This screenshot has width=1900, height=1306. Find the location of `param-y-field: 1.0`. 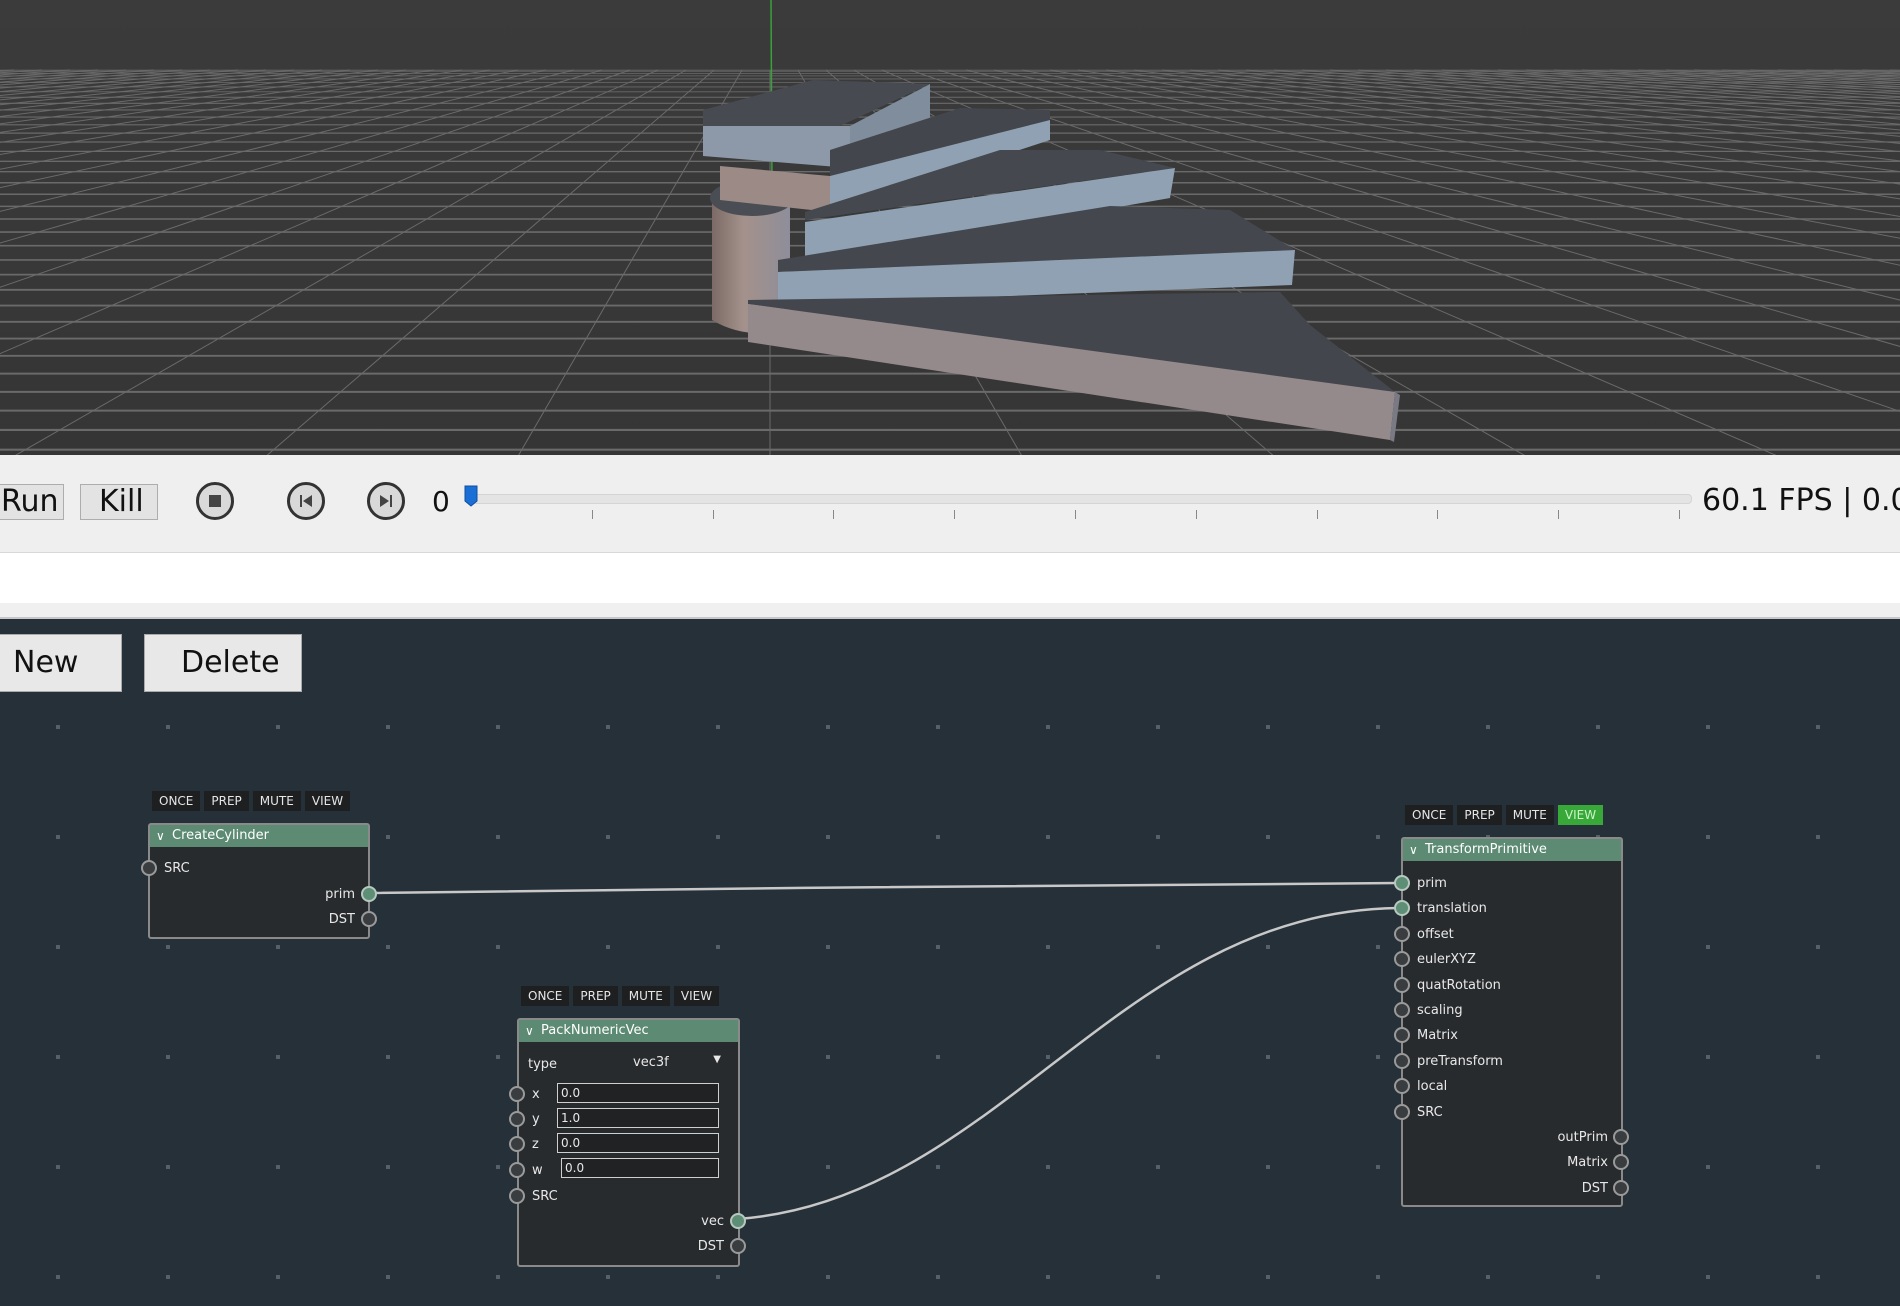

param-y-field: 1.0 is located at coordinates (638, 1118).